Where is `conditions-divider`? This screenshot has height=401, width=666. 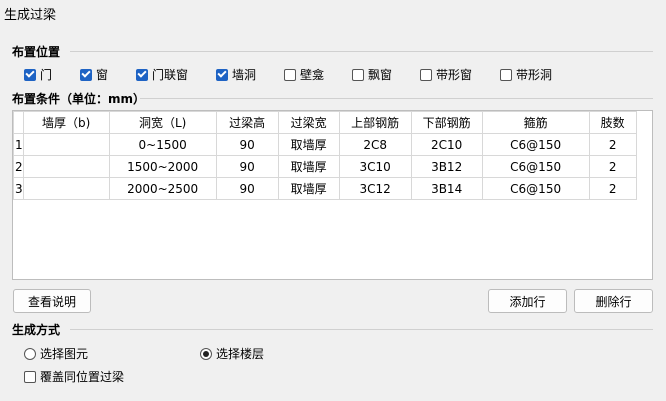
conditions-divider is located at coordinates (396, 98).